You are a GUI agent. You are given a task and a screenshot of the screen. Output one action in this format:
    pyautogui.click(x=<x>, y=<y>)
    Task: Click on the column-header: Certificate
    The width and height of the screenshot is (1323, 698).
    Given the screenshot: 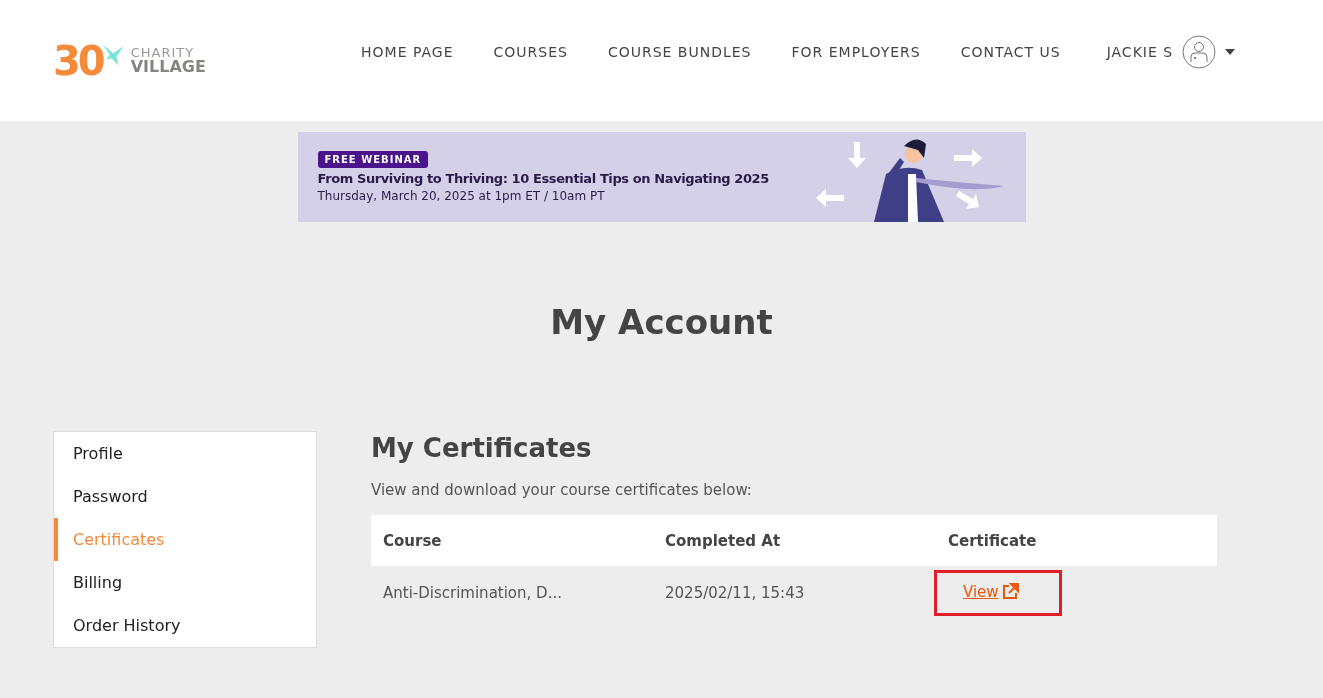 What is the action you would take?
    pyautogui.click(x=992, y=540)
    